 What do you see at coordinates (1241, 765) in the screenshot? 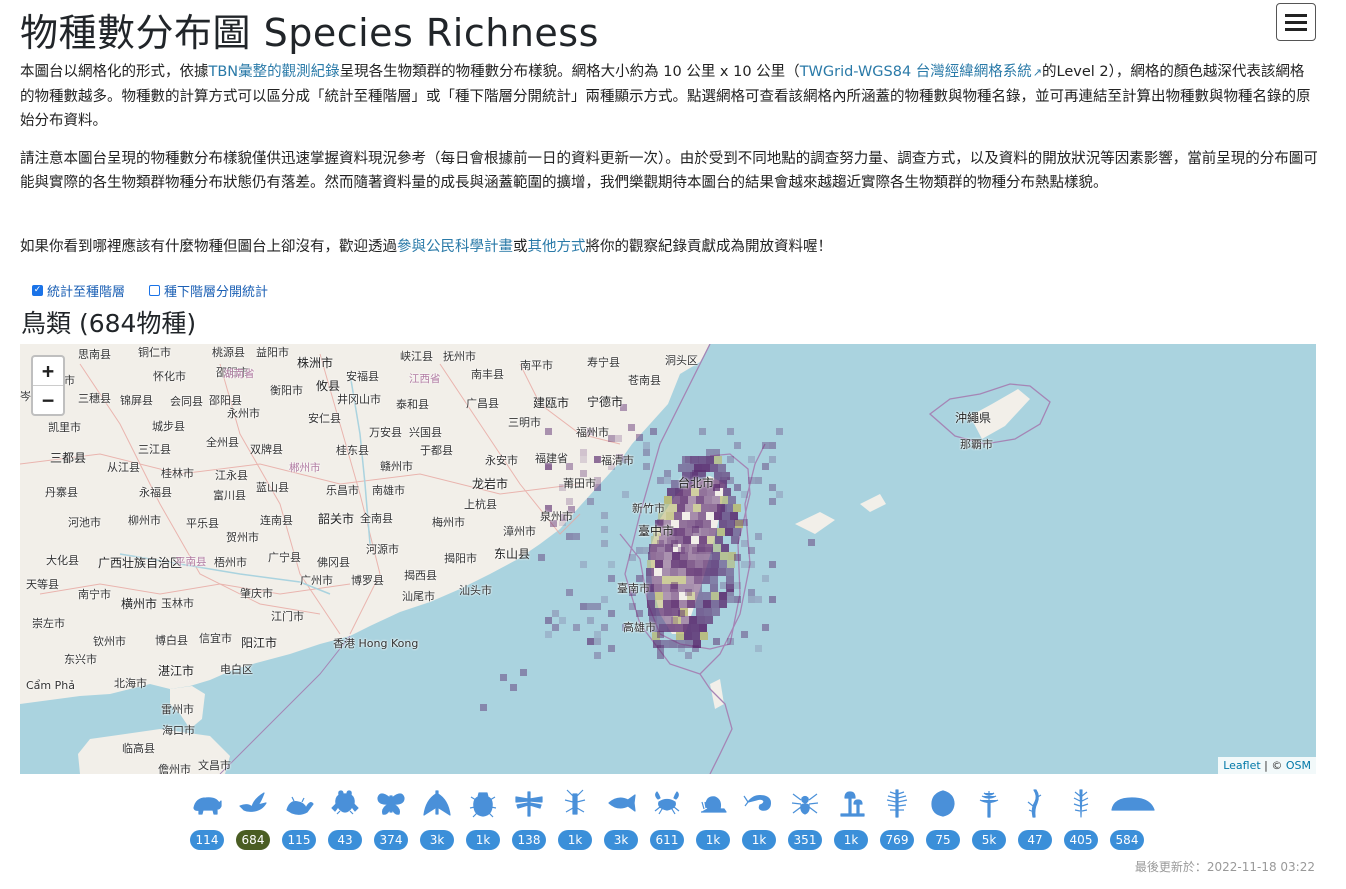
I see `leaflet-link: Leaflet` at bounding box center [1241, 765].